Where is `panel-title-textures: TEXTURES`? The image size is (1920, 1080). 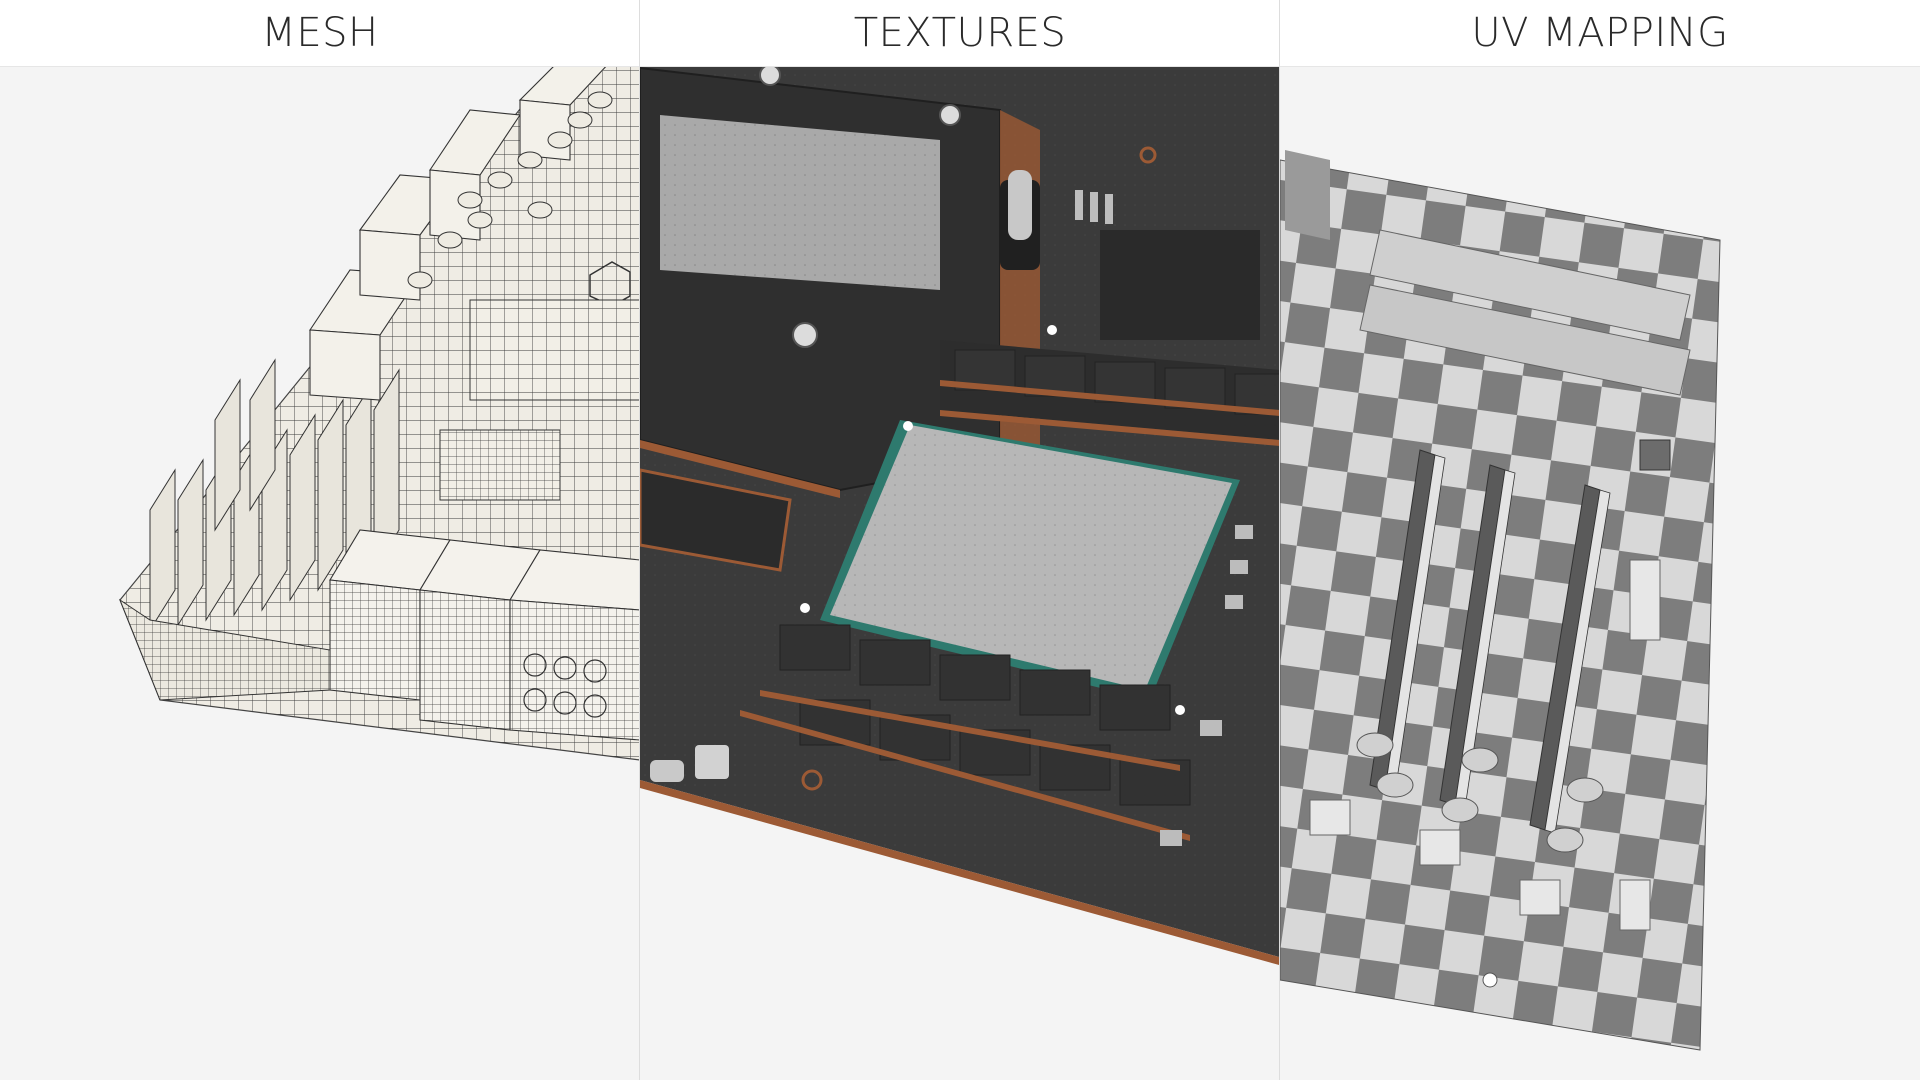 panel-title-textures: TEXTURES is located at coordinates (960, 33).